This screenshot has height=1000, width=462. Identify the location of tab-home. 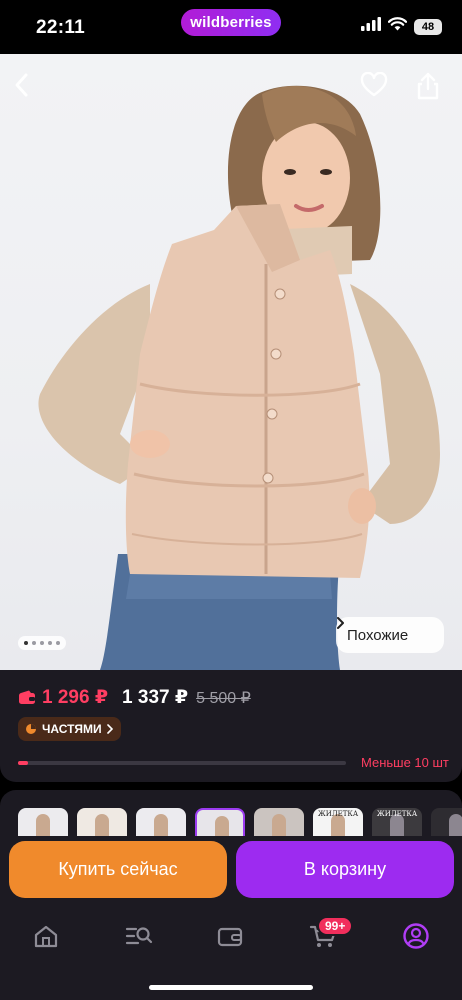
(46, 936).